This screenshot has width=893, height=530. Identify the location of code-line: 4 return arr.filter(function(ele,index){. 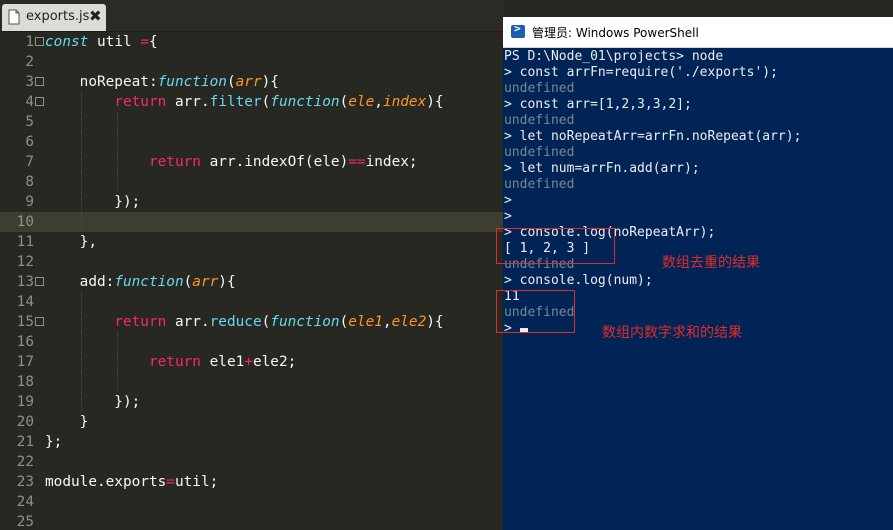
(251, 102).